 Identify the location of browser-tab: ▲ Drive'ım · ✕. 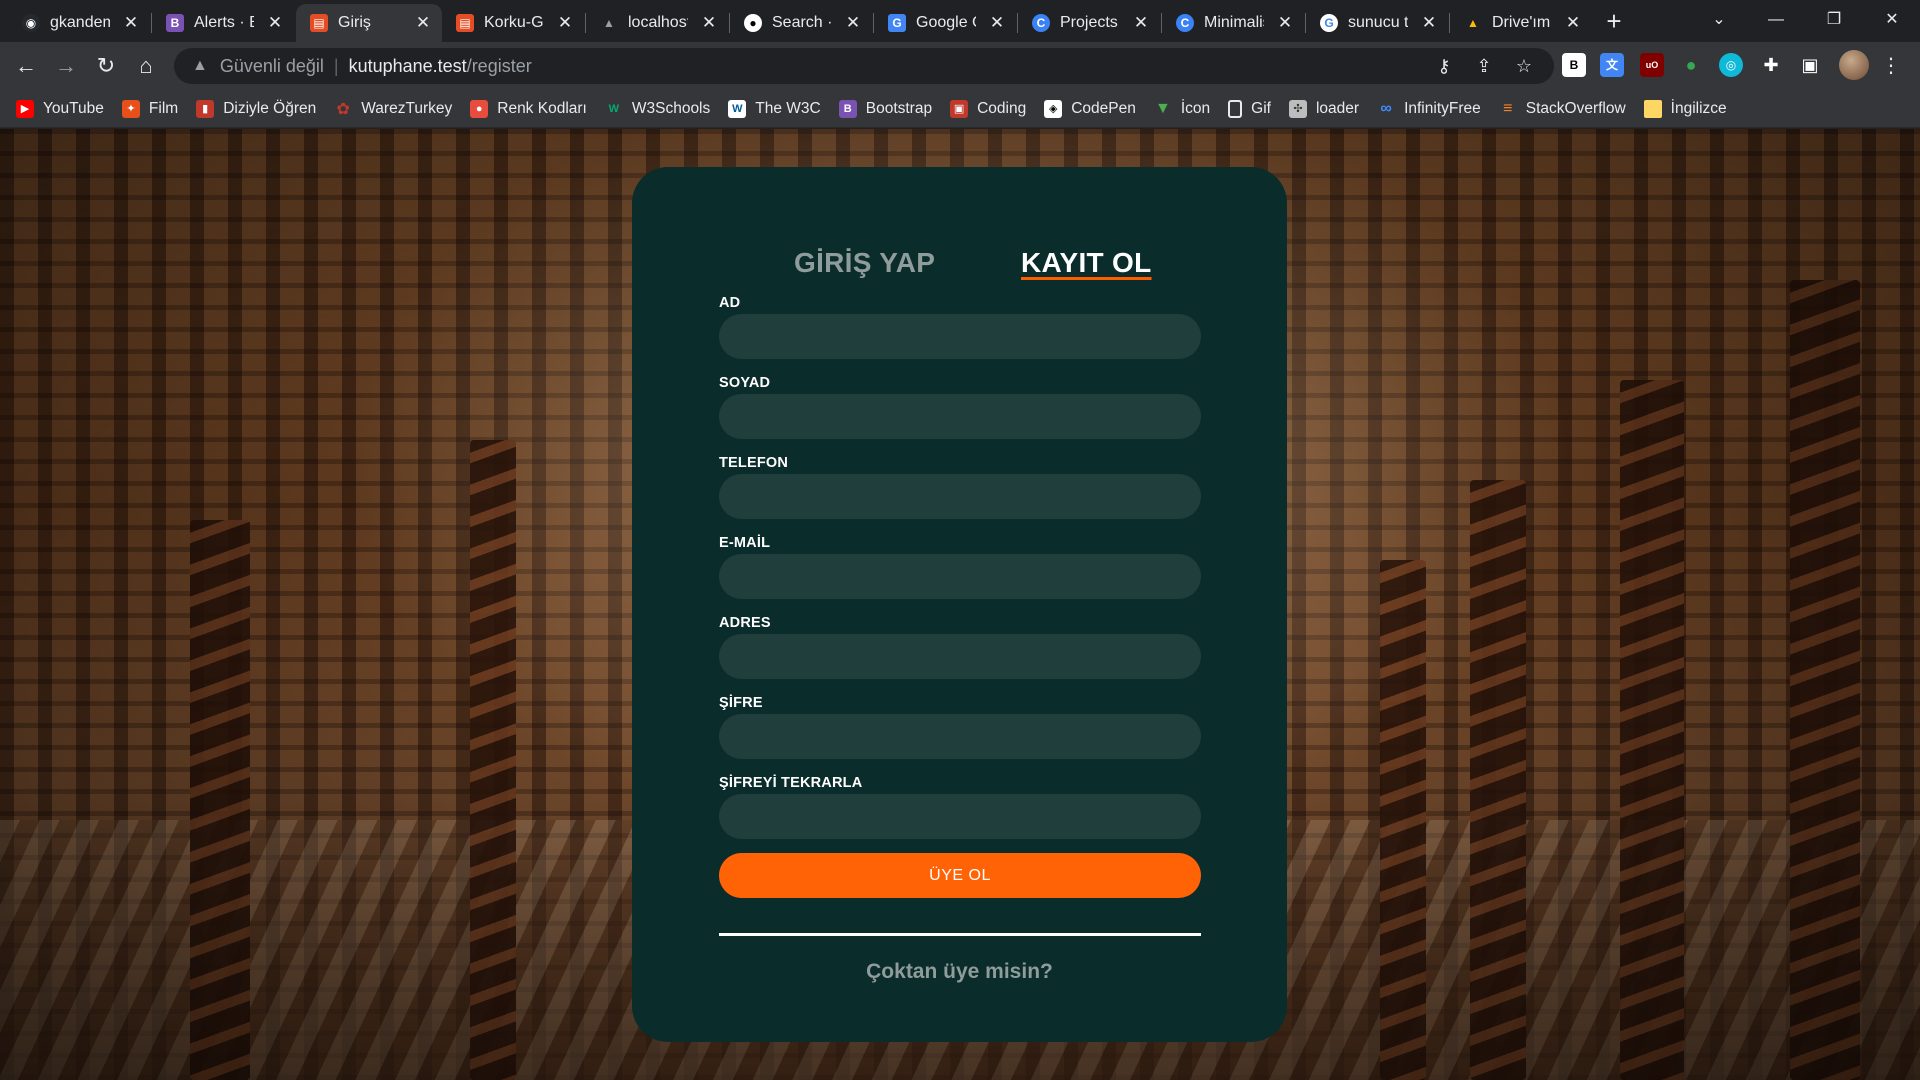
(1521, 23).